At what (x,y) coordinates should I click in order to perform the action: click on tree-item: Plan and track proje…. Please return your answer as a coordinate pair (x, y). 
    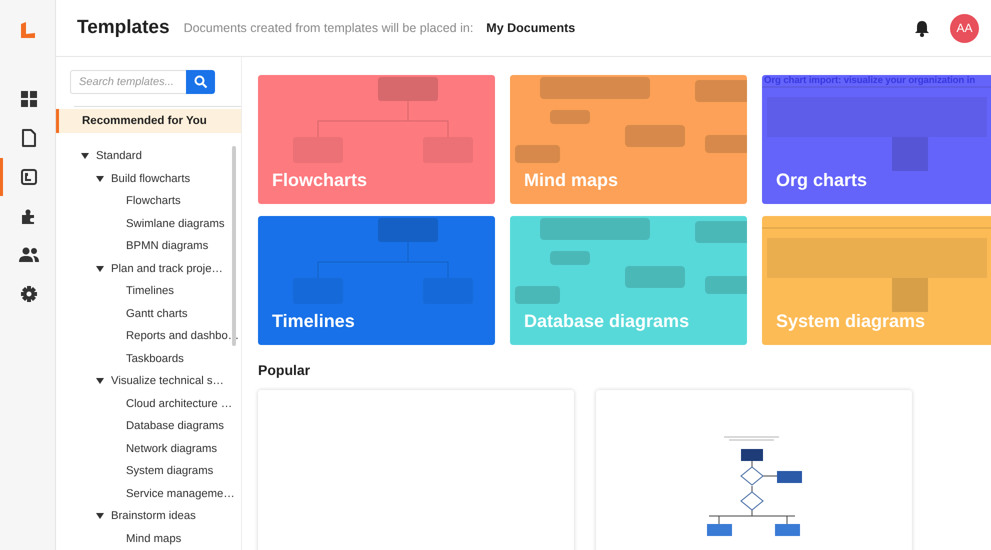
    Looking at the image, I should click on (167, 268).